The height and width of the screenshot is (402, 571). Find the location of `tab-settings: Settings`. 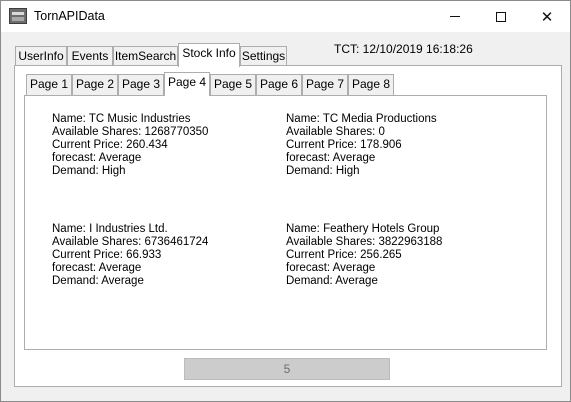

tab-settings: Settings is located at coordinates (263, 56).